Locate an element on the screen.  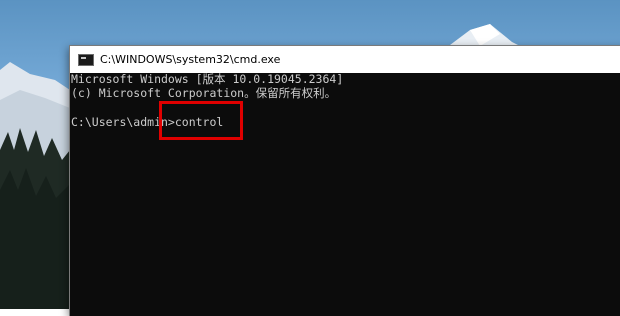
highlight-annotation is located at coordinates (201, 120).